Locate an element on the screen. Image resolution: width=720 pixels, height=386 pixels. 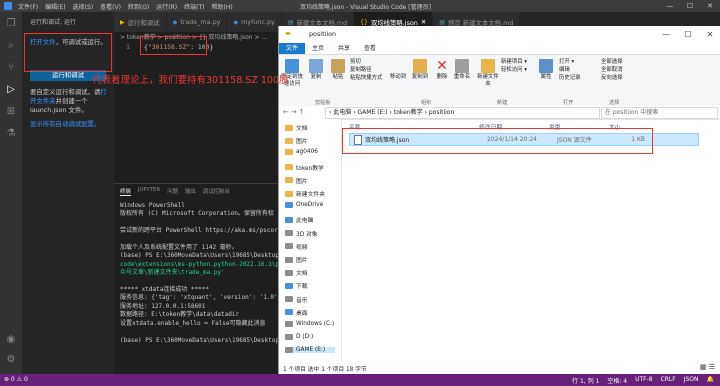
ribbon-tab-file: 文件 is located at coordinates (292, 48).